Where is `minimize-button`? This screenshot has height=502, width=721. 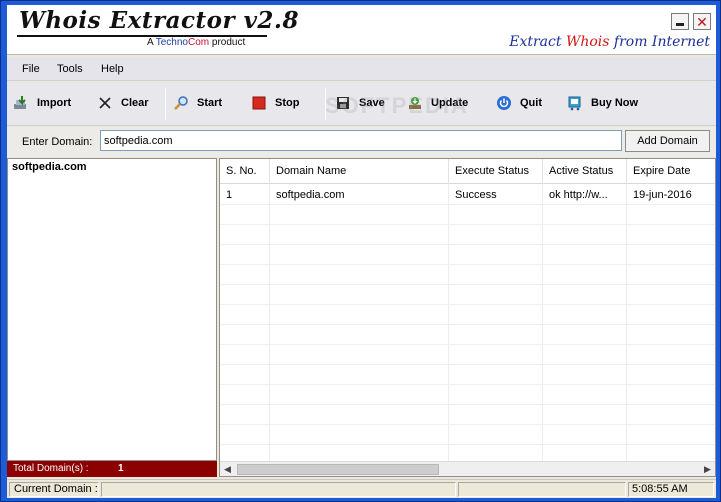 minimize-button is located at coordinates (680, 21).